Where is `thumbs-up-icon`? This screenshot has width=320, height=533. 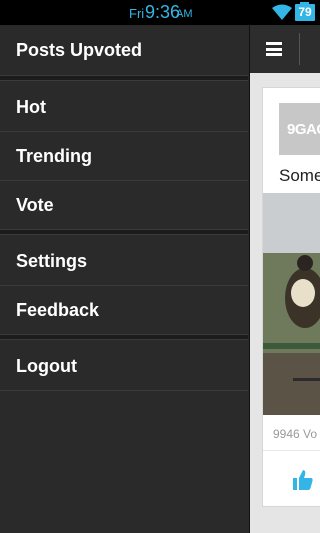
thumbs-up-icon is located at coordinates (303, 480).